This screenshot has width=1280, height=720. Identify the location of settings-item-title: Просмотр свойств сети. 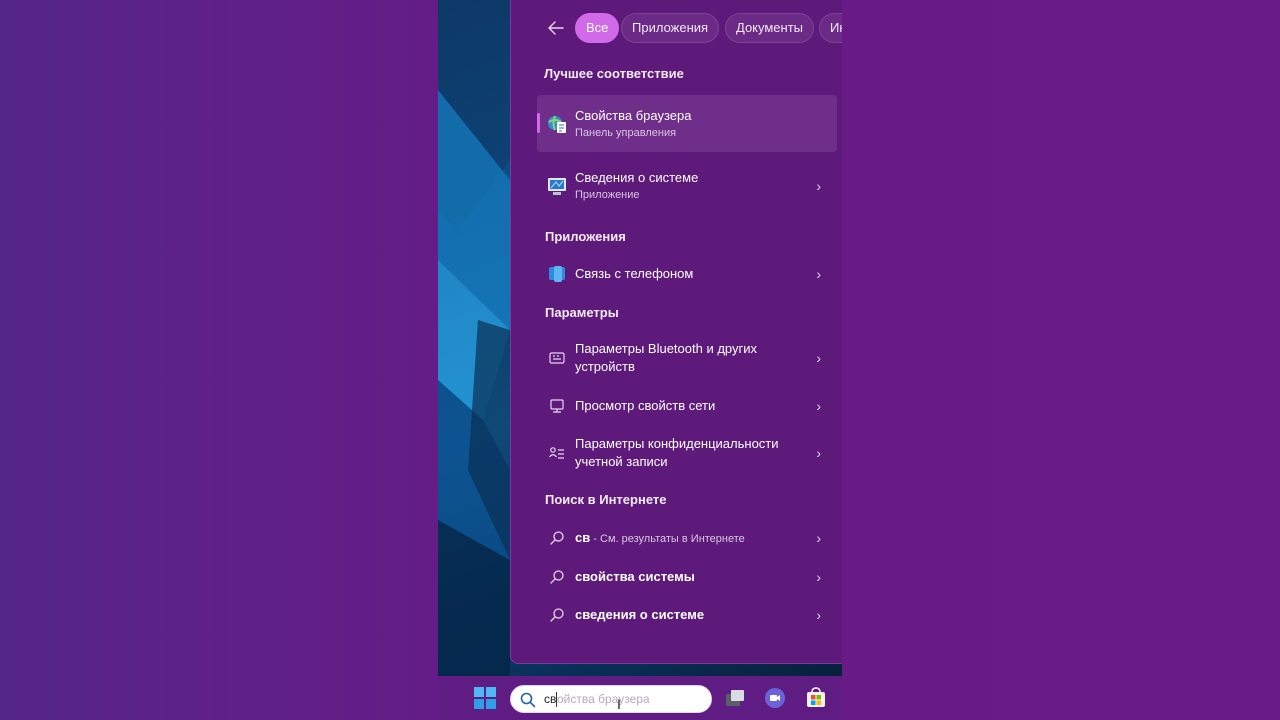
(645, 405).